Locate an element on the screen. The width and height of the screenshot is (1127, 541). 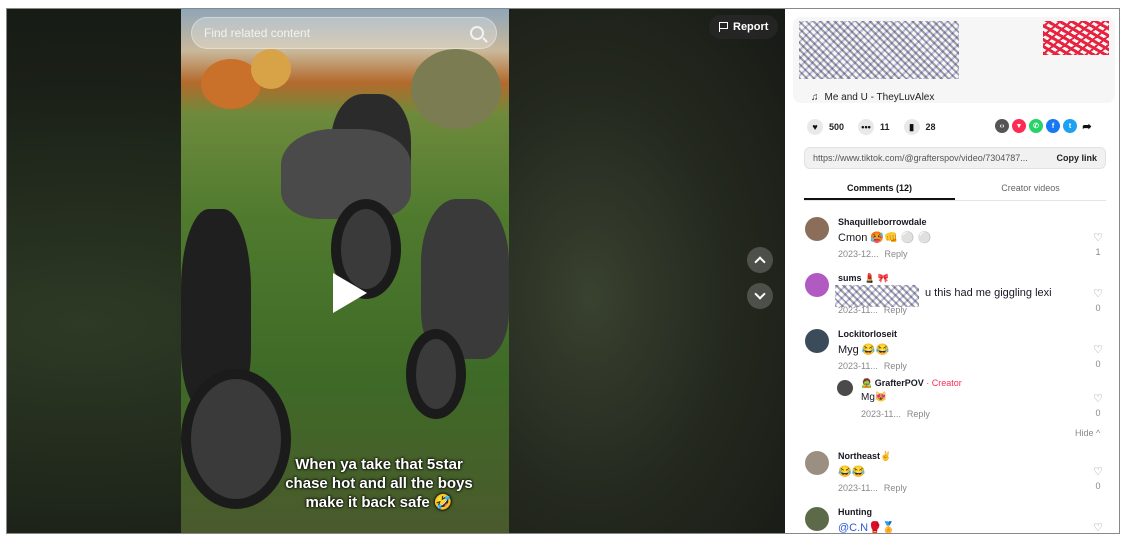
heart-icon: ♥ is located at coordinates (815, 127).